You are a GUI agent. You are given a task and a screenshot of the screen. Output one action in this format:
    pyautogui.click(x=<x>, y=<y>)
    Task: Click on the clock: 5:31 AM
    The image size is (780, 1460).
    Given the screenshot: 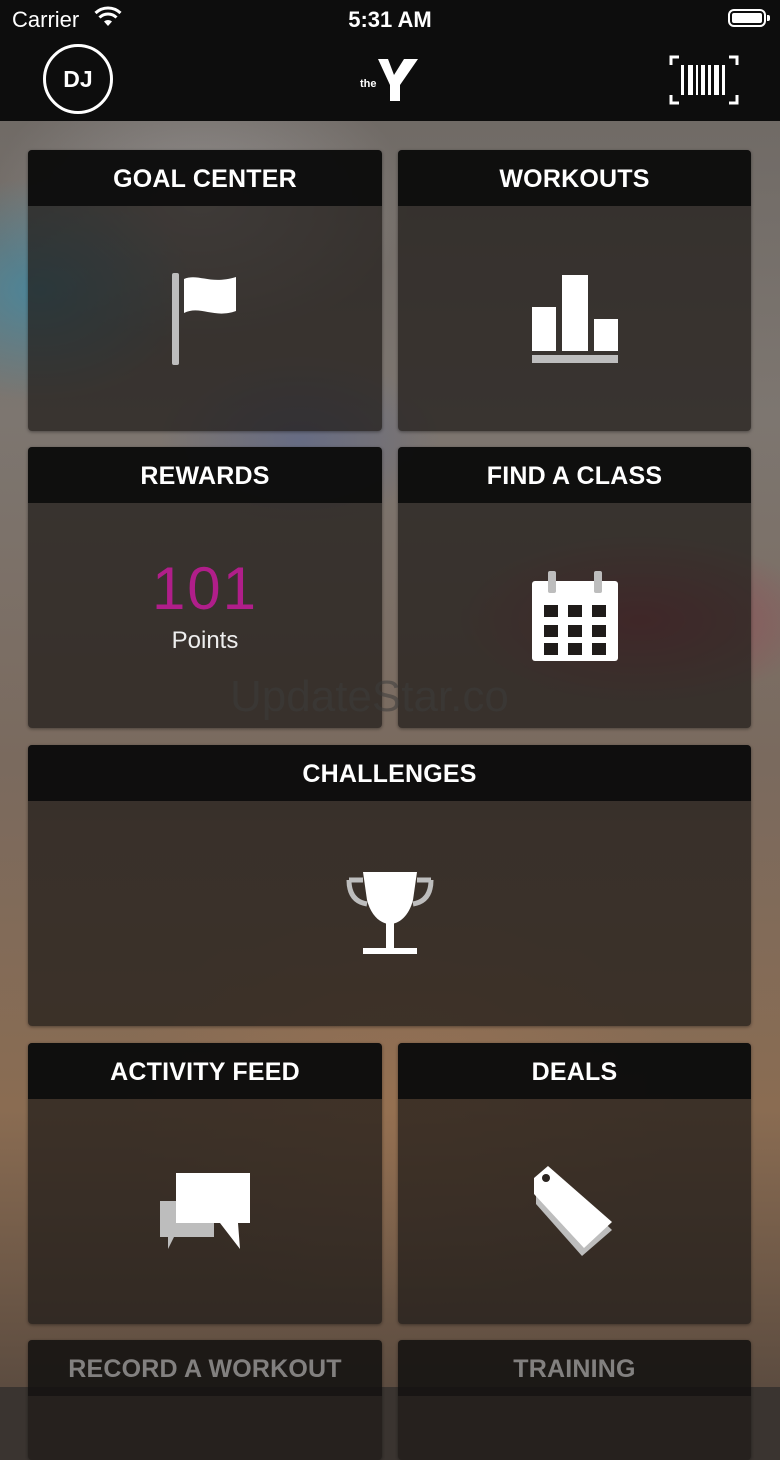 What is the action you would take?
    pyautogui.click(x=390, y=19)
    